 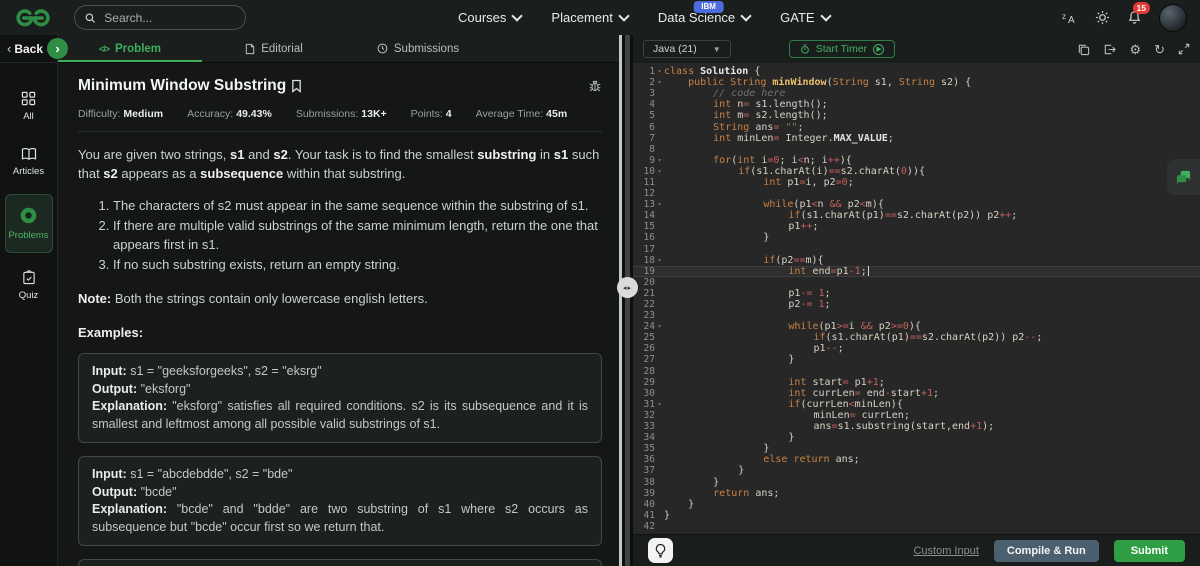 What do you see at coordinates (595, 86) in the screenshot?
I see `report-bug-icon` at bounding box center [595, 86].